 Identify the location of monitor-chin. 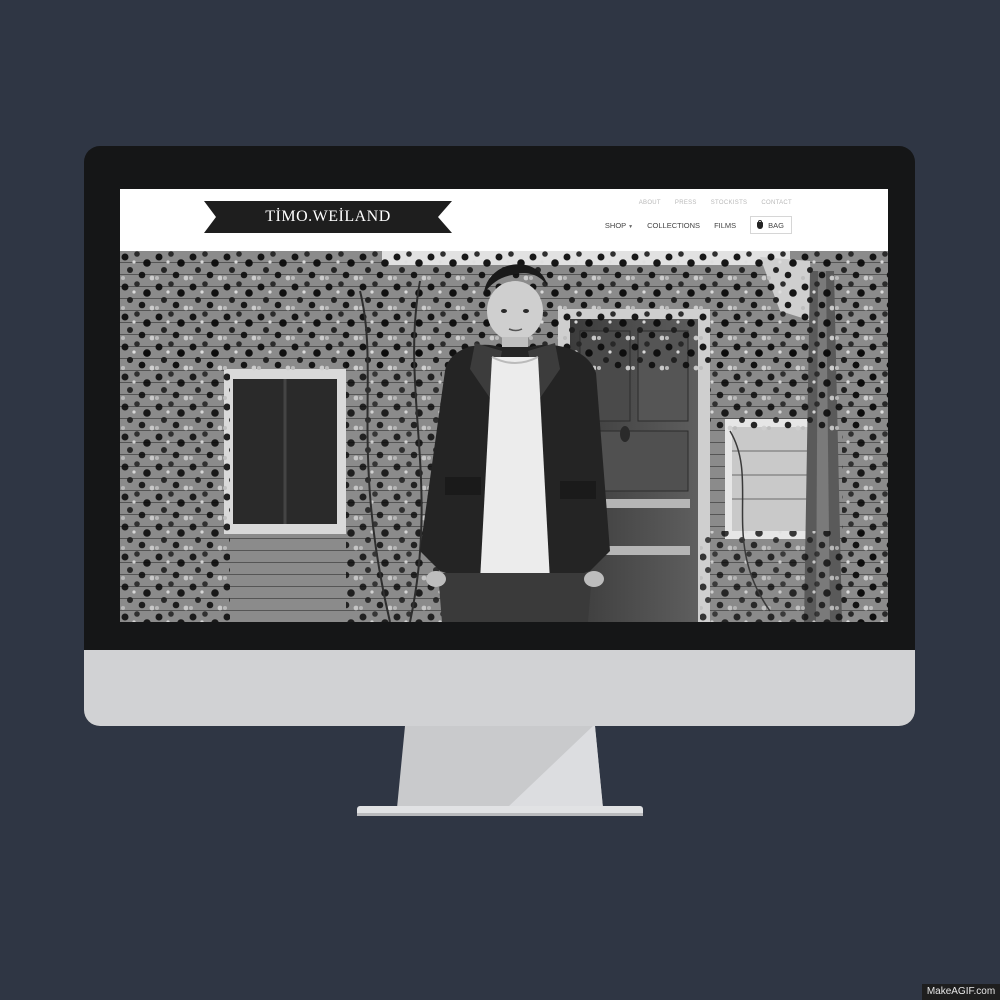
(499, 688).